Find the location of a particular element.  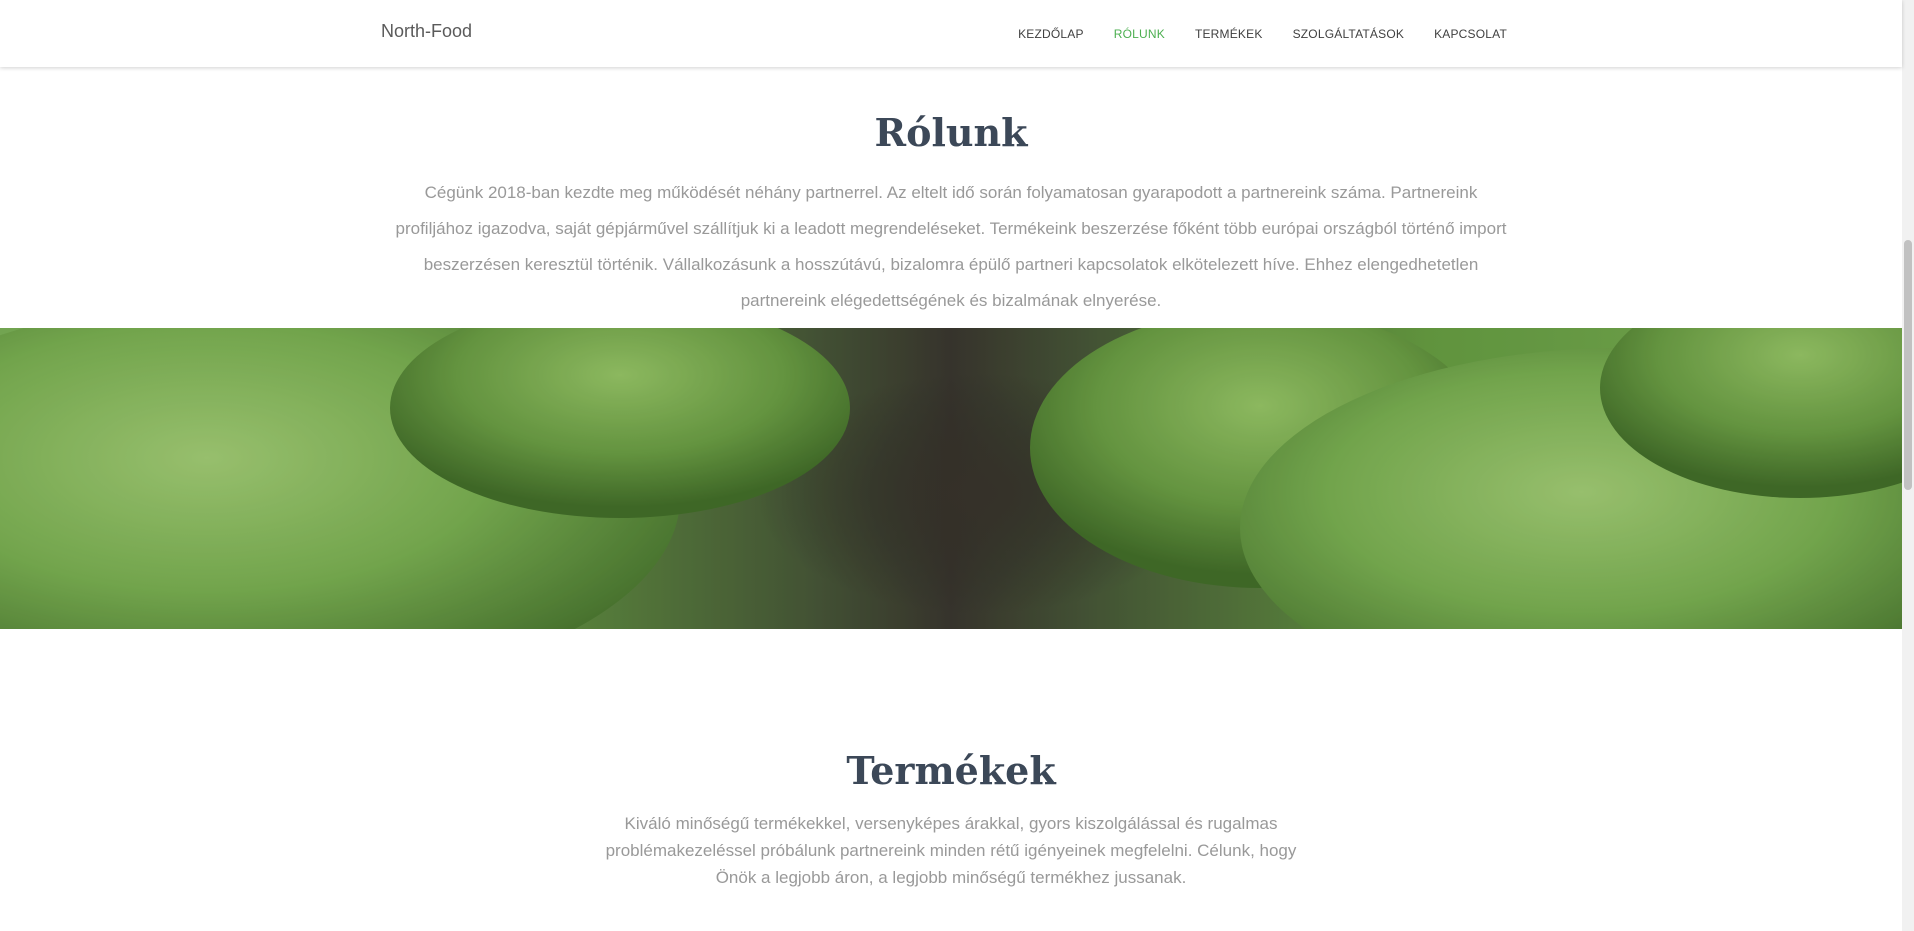

brand-logo: North-Food is located at coordinates (426, 31).